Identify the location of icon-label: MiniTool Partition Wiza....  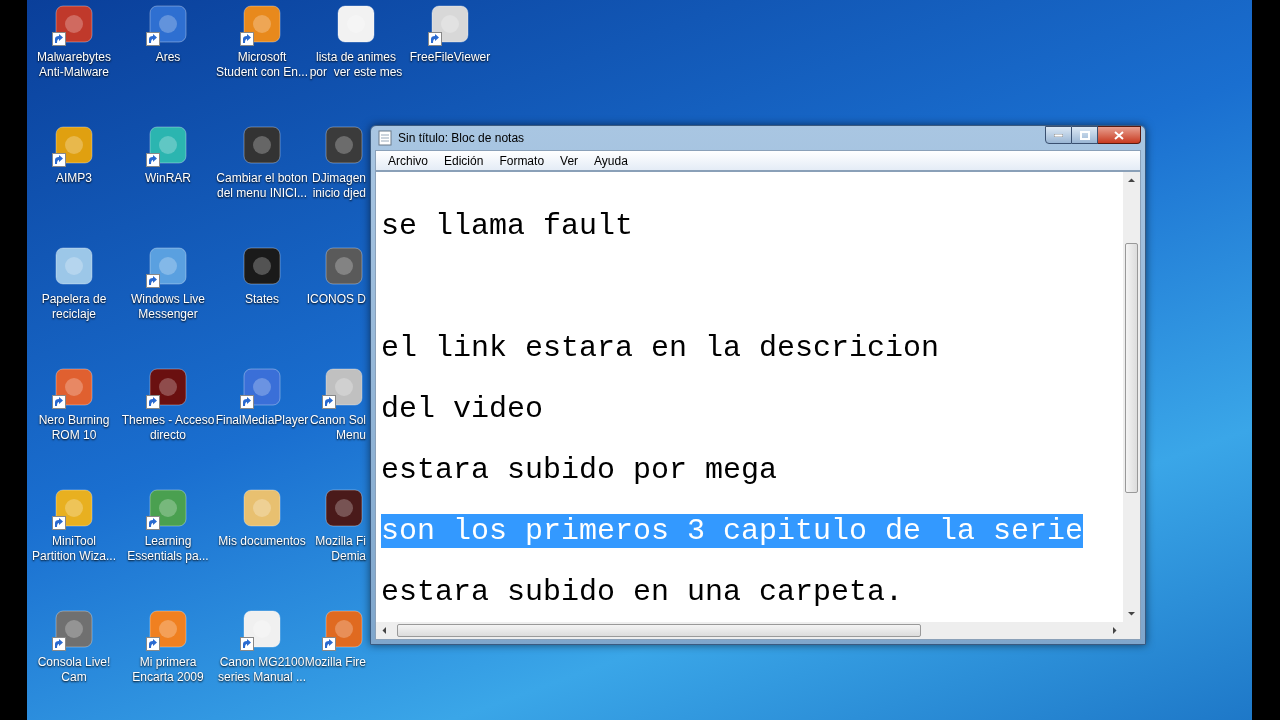
(74, 549).